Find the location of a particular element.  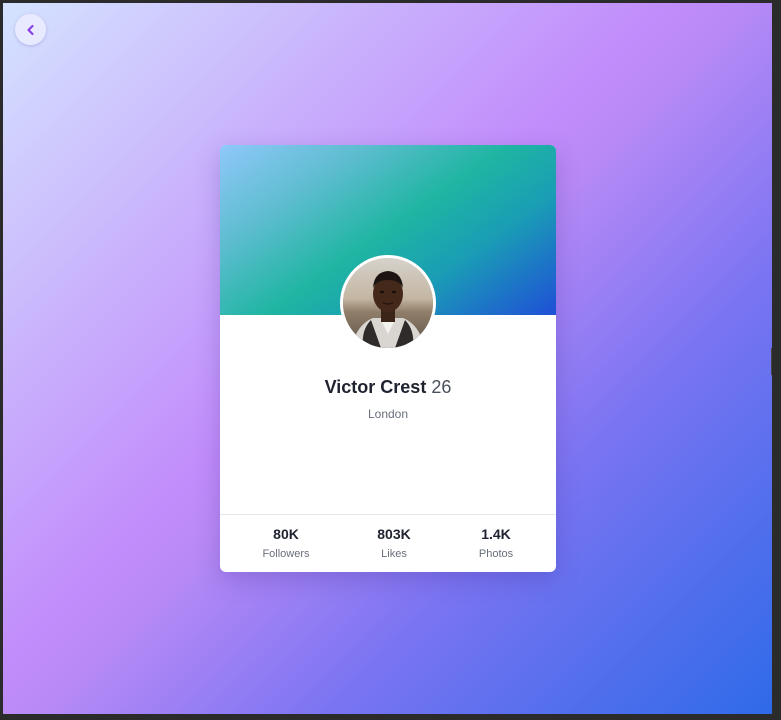

chevron-left-icon is located at coordinates (31, 30).